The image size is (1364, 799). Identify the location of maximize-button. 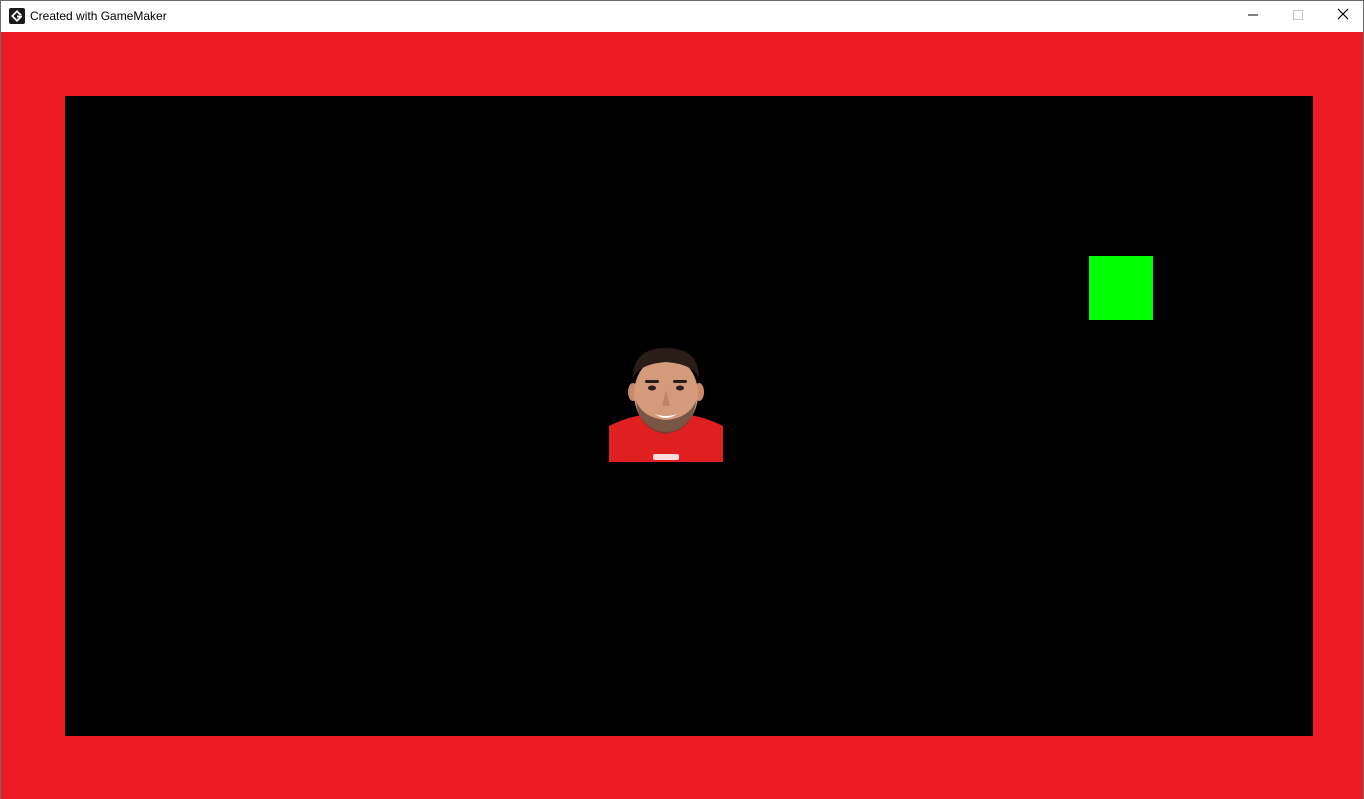
(1298, 16).